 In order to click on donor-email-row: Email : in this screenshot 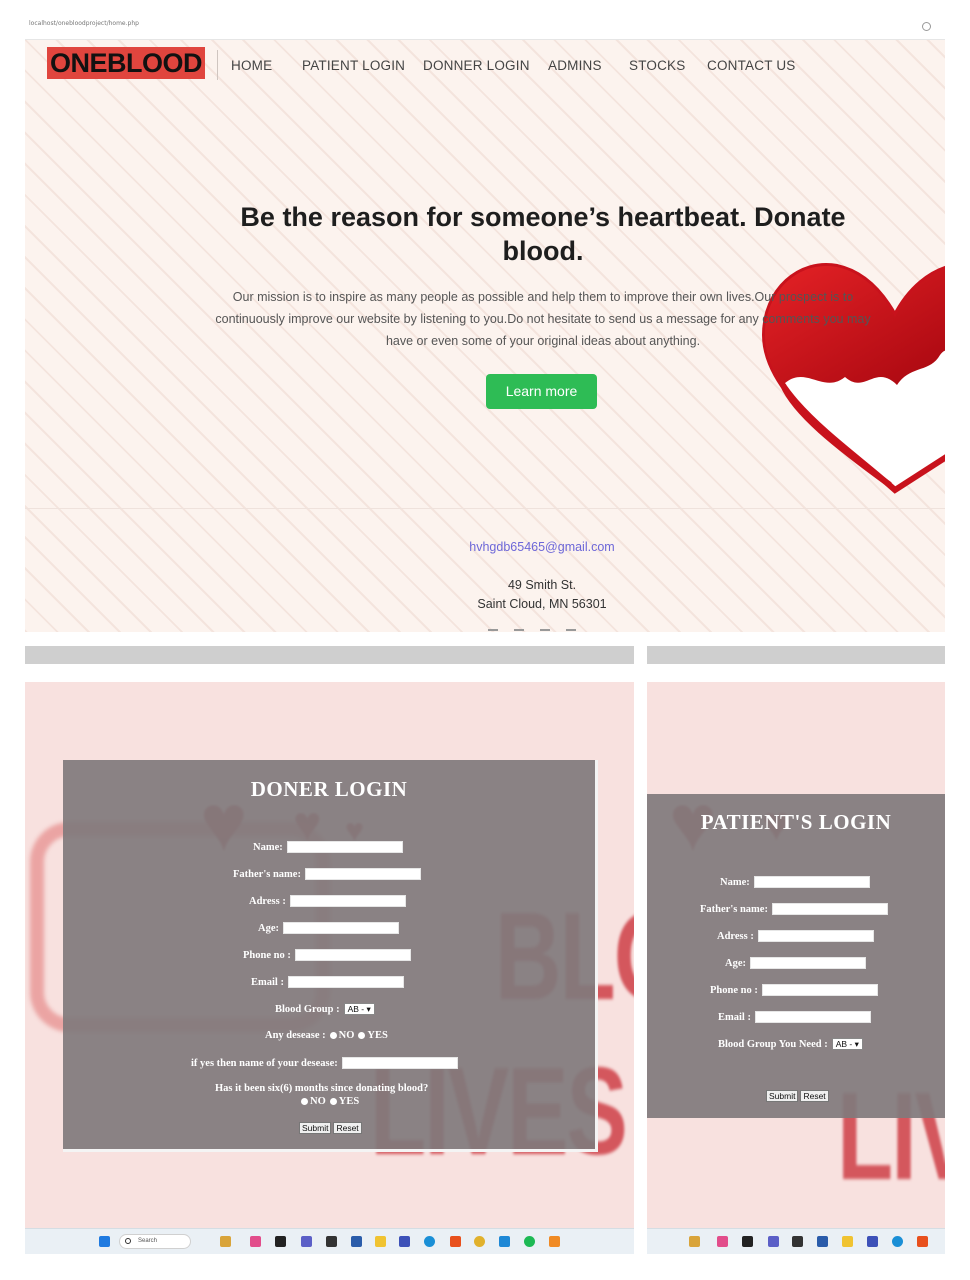, I will do `click(327, 982)`.